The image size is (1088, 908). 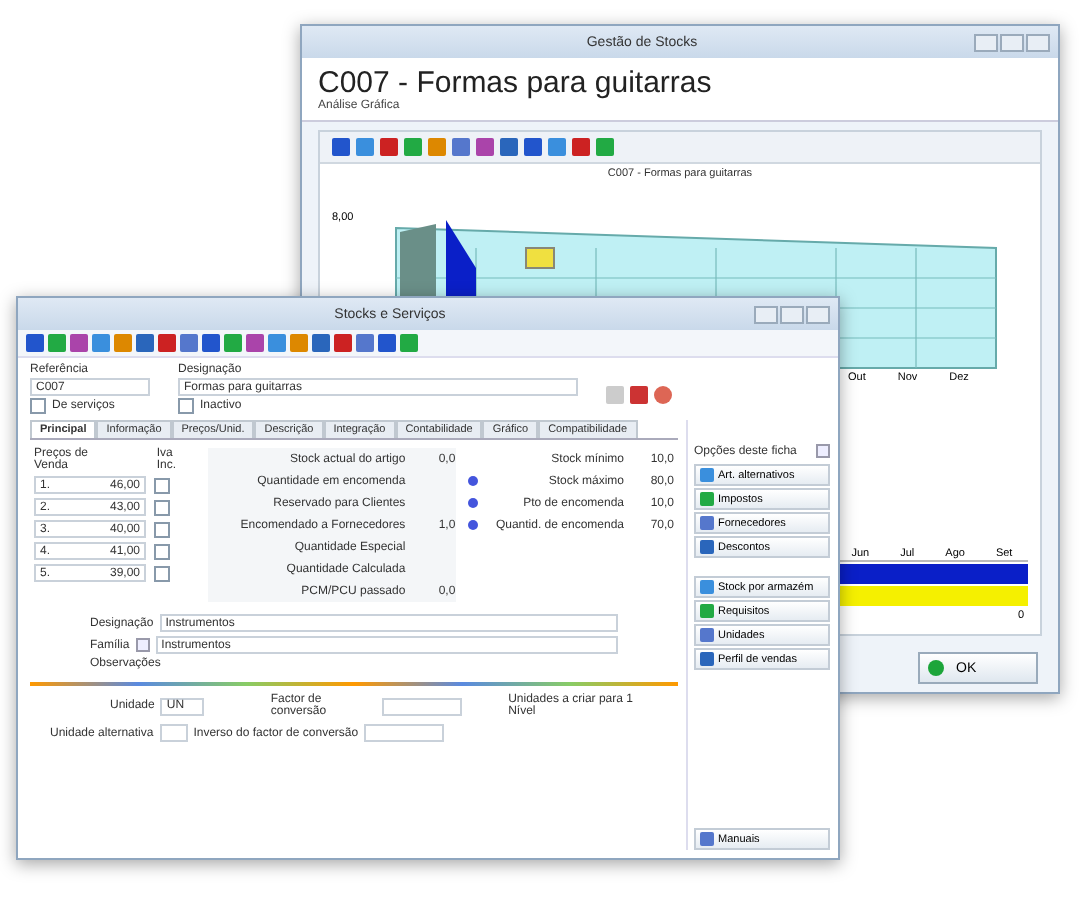 What do you see at coordinates (707, 839) in the screenshot?
I see `option-icon` at bounding box center [707, 839].